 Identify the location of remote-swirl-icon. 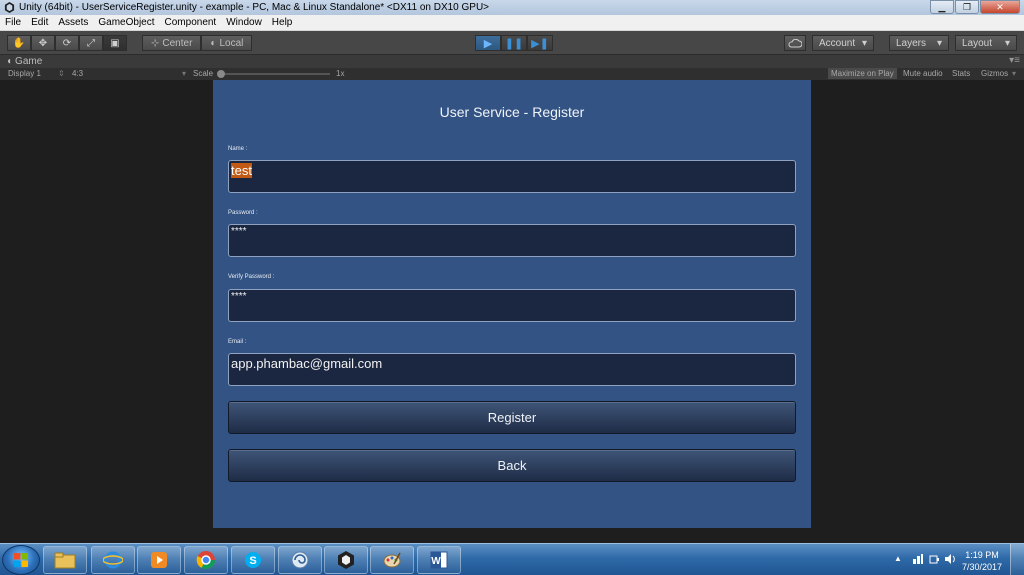
(300, 560).